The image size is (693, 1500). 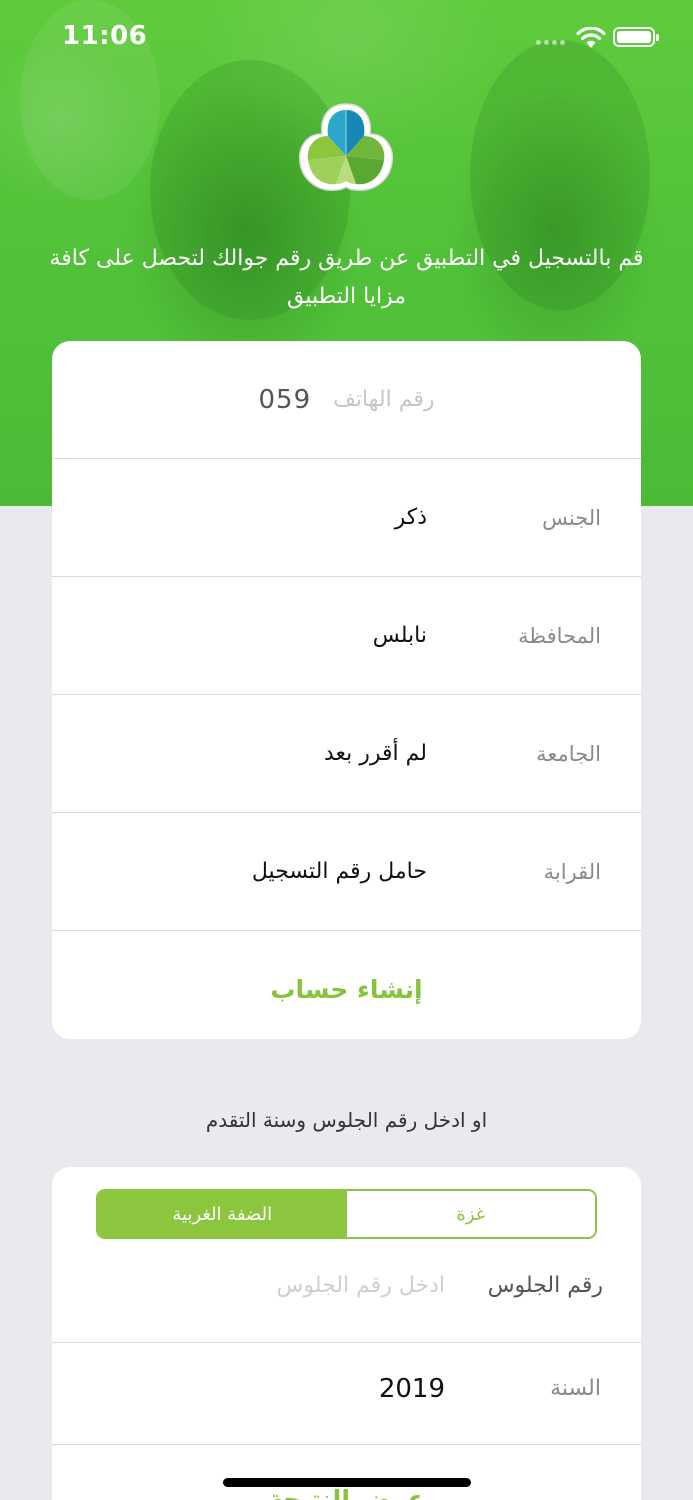 I want to click on relation-row: القرابة حامل رقم التسجيل, so click(x=346, y=871).